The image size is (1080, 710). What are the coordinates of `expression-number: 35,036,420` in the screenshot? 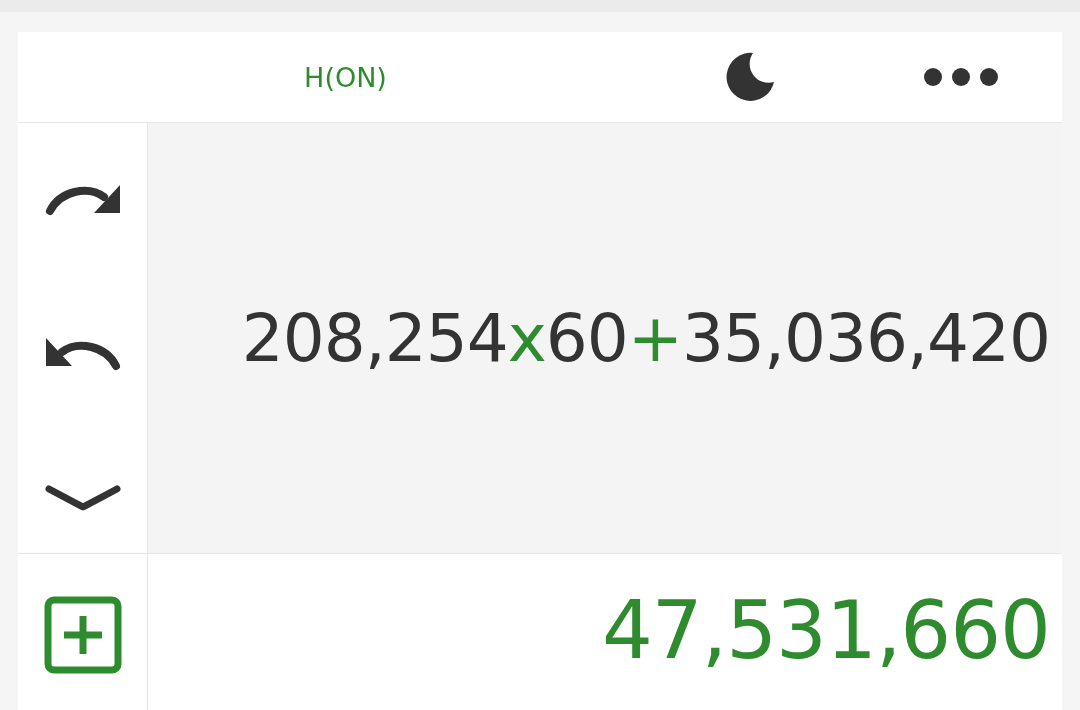 It's located at (866, 338).